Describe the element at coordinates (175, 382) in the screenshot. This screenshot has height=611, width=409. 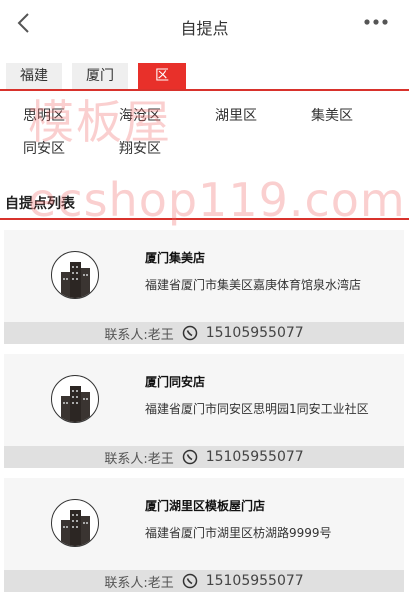
I see `store-name: 厦门同安店` at that location.